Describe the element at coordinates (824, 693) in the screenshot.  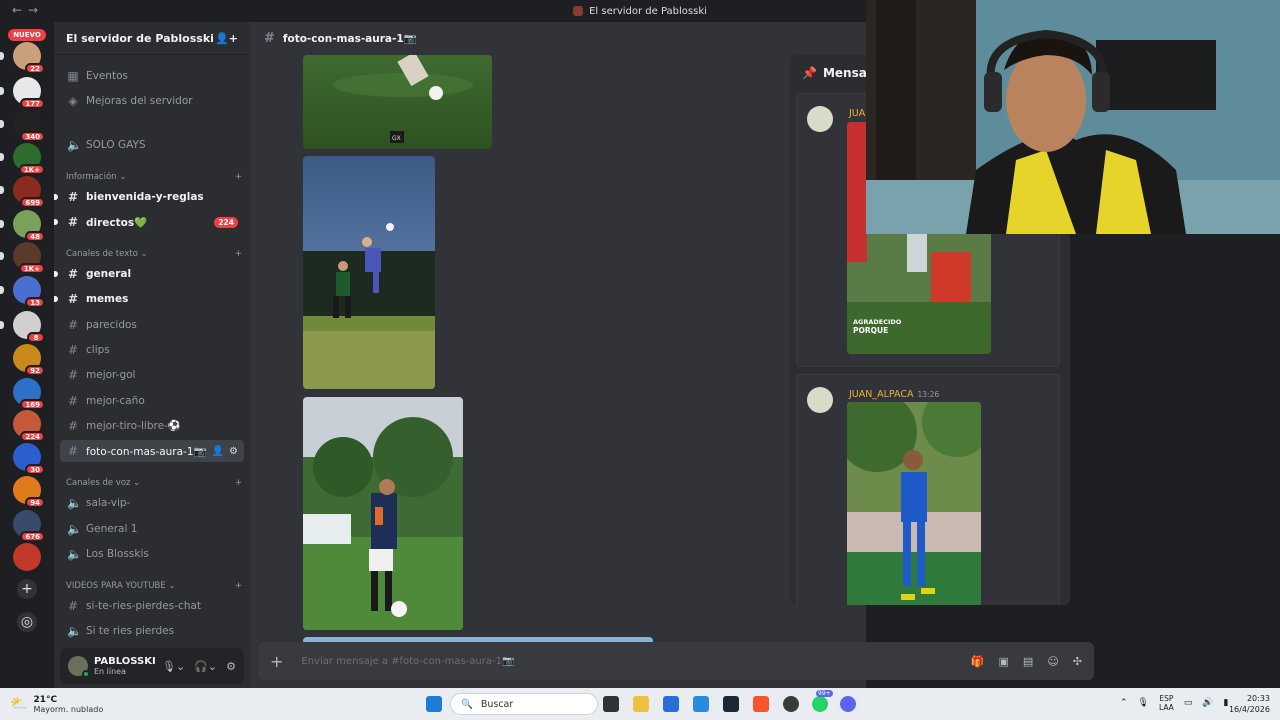
I see `notification-badge: 99+` at that location.